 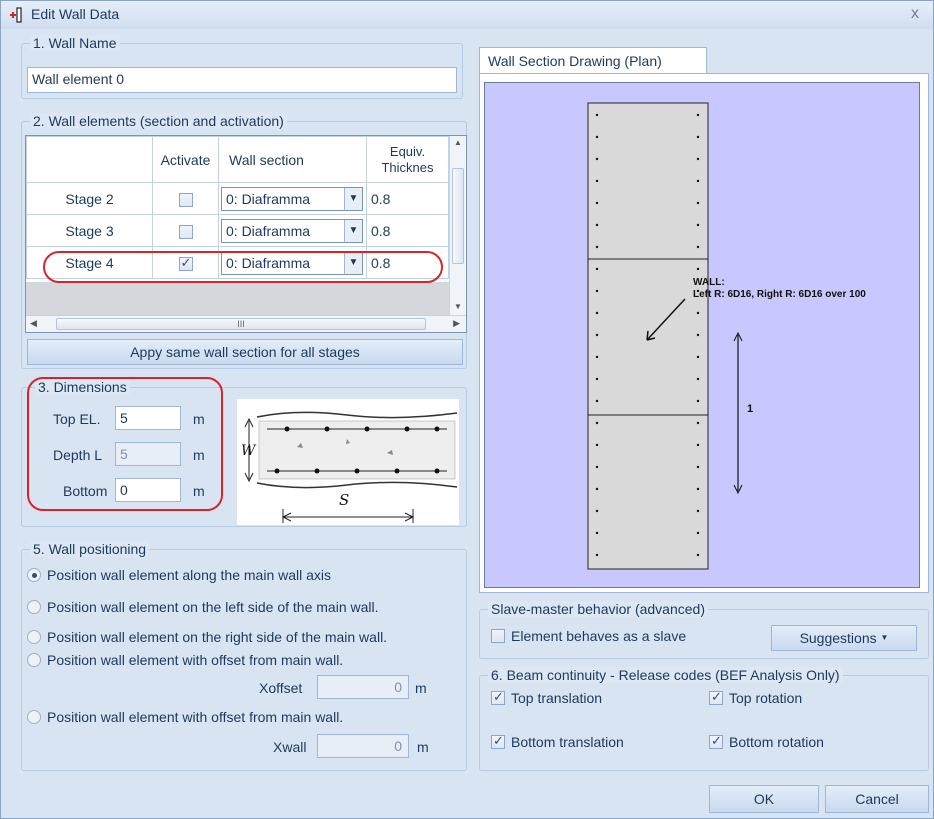 What do you see at coordinates (766, 741) in the screenshot?
I see `bottom-rotation-row: Bottom rotation` at bounding box center [766, 741].